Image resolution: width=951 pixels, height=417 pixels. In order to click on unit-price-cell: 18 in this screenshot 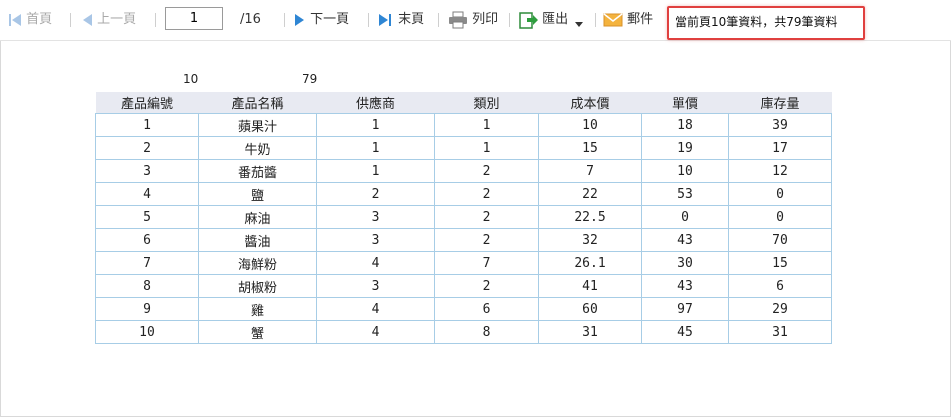, I will do `click(685, 125)`.